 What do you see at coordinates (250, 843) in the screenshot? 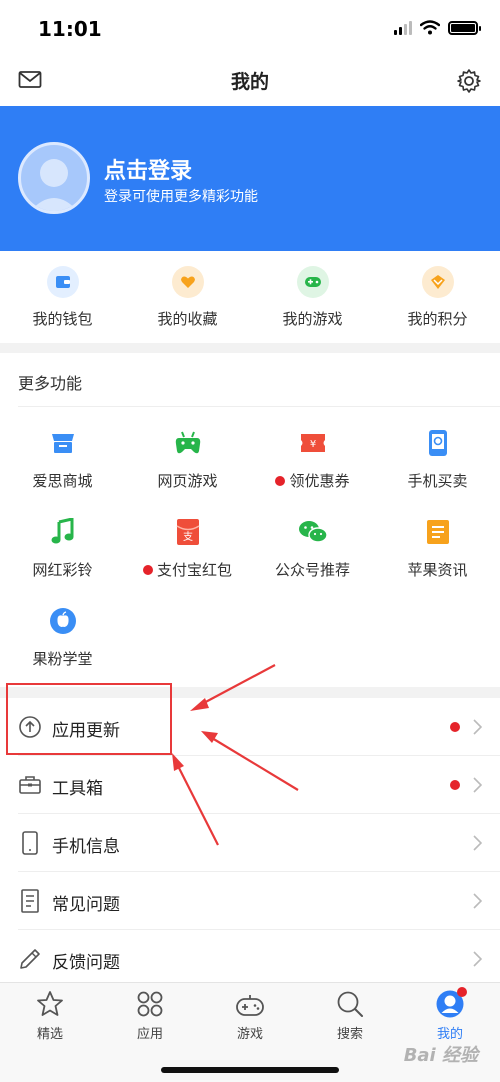
I see `menu-item-phone-info: 手机信息` at bounding box center [250, 843].